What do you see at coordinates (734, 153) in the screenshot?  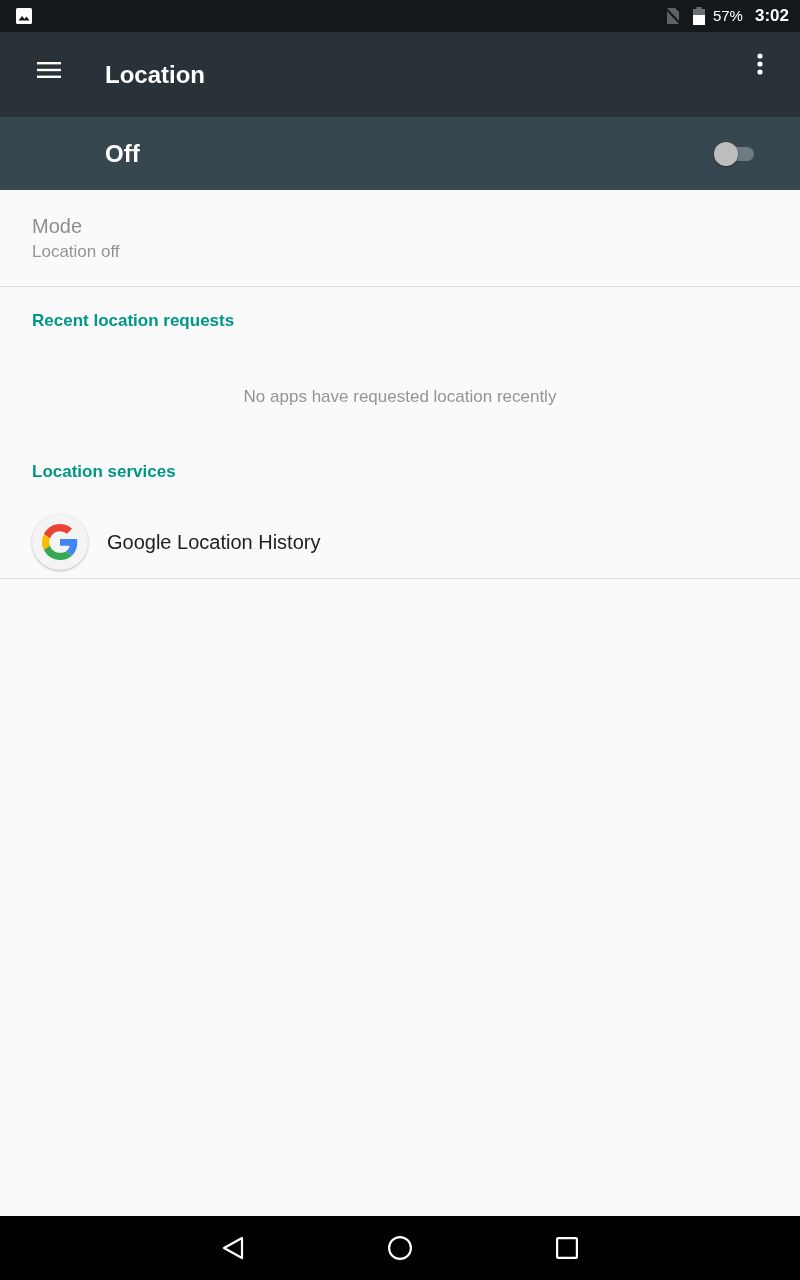 I see `toggle-switch` at bounding box center [734, 153].